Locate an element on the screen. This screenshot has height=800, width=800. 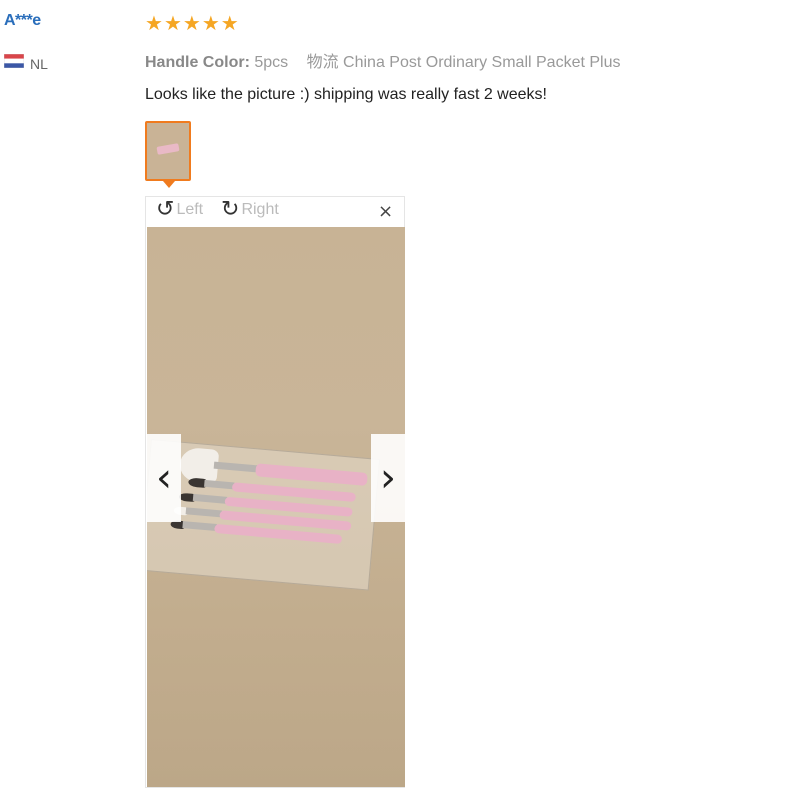
attribute-value: 5pcs is located at coordinates (271, 62).